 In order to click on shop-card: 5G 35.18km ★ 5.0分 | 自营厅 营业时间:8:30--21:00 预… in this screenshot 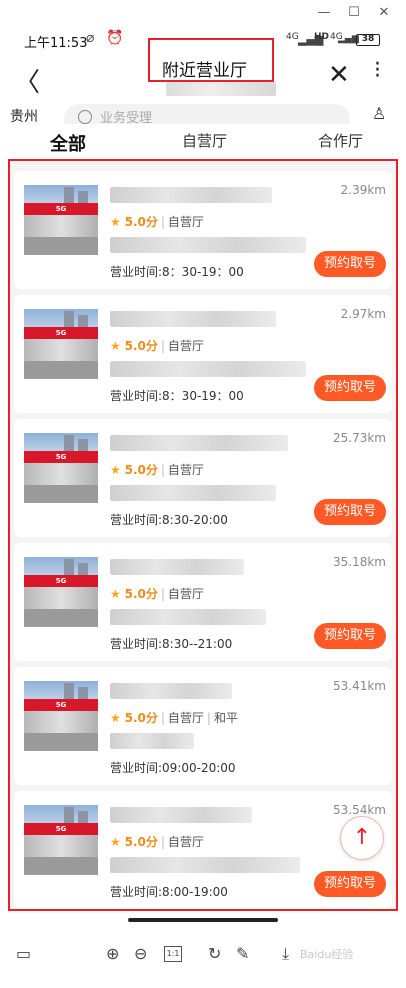, I will do `click(203, 602)`.